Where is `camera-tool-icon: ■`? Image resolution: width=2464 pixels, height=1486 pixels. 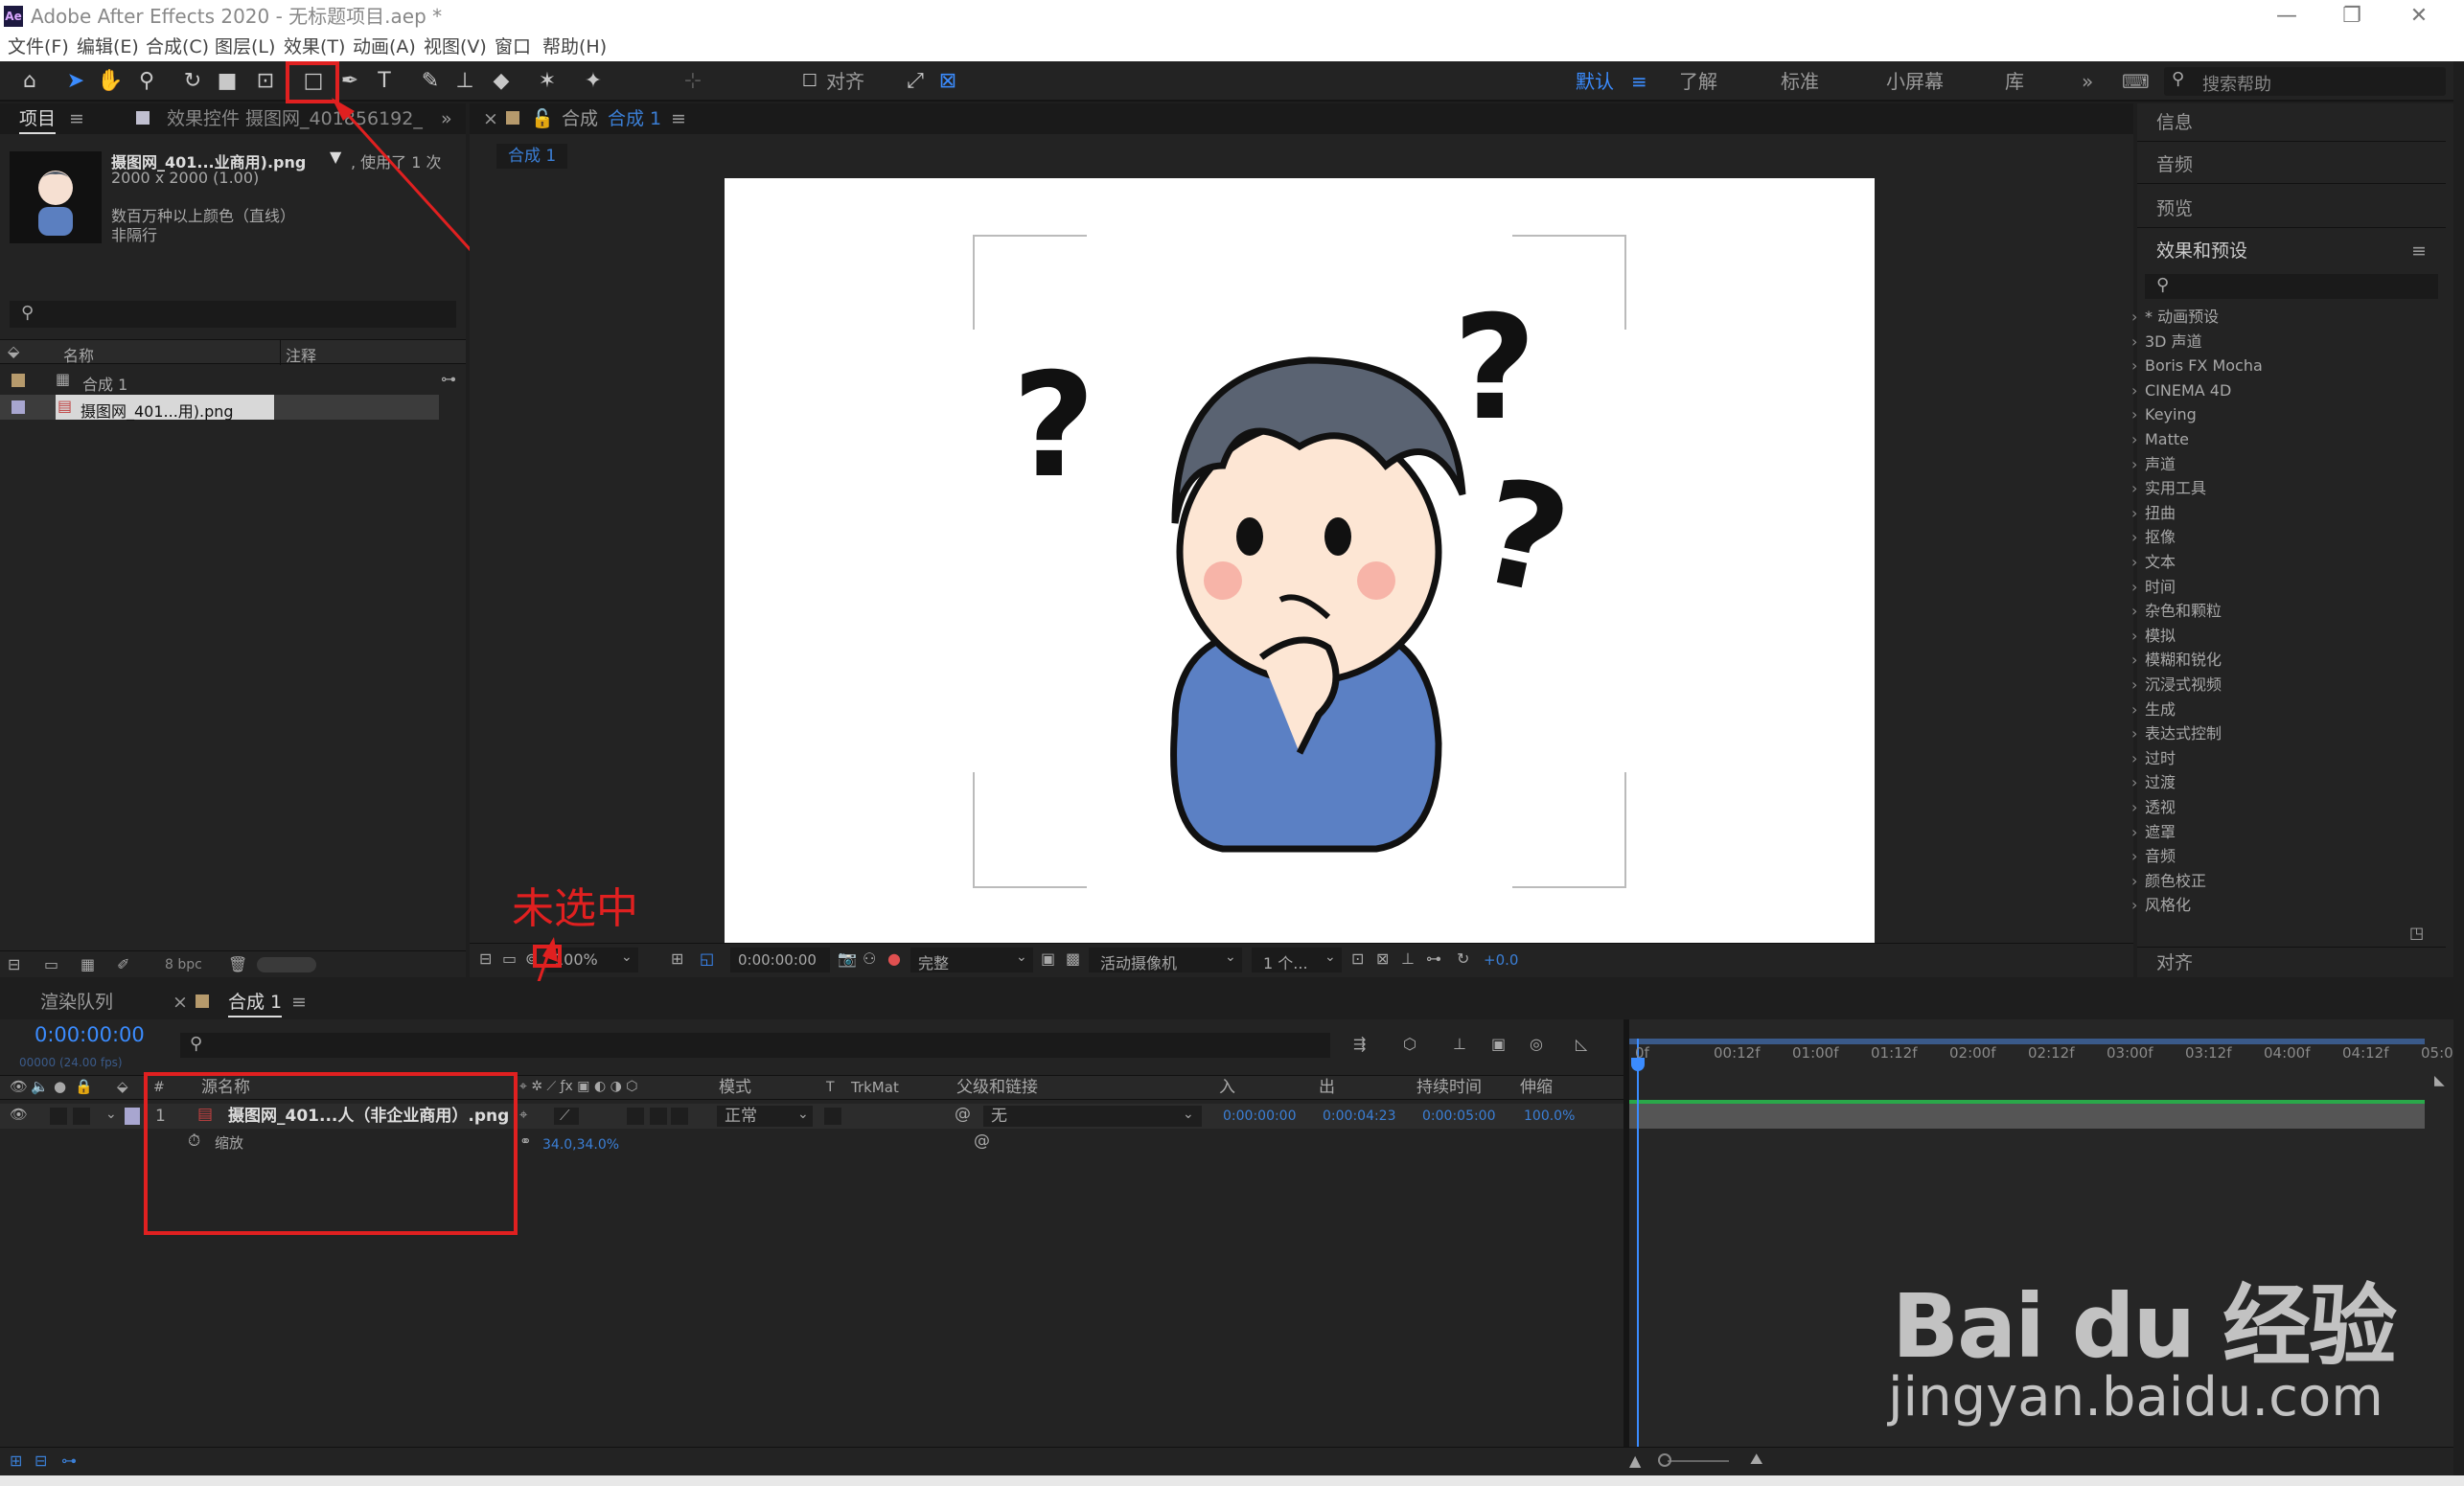
camera-tool-icon: ■ is located at coordinates (227, 81).